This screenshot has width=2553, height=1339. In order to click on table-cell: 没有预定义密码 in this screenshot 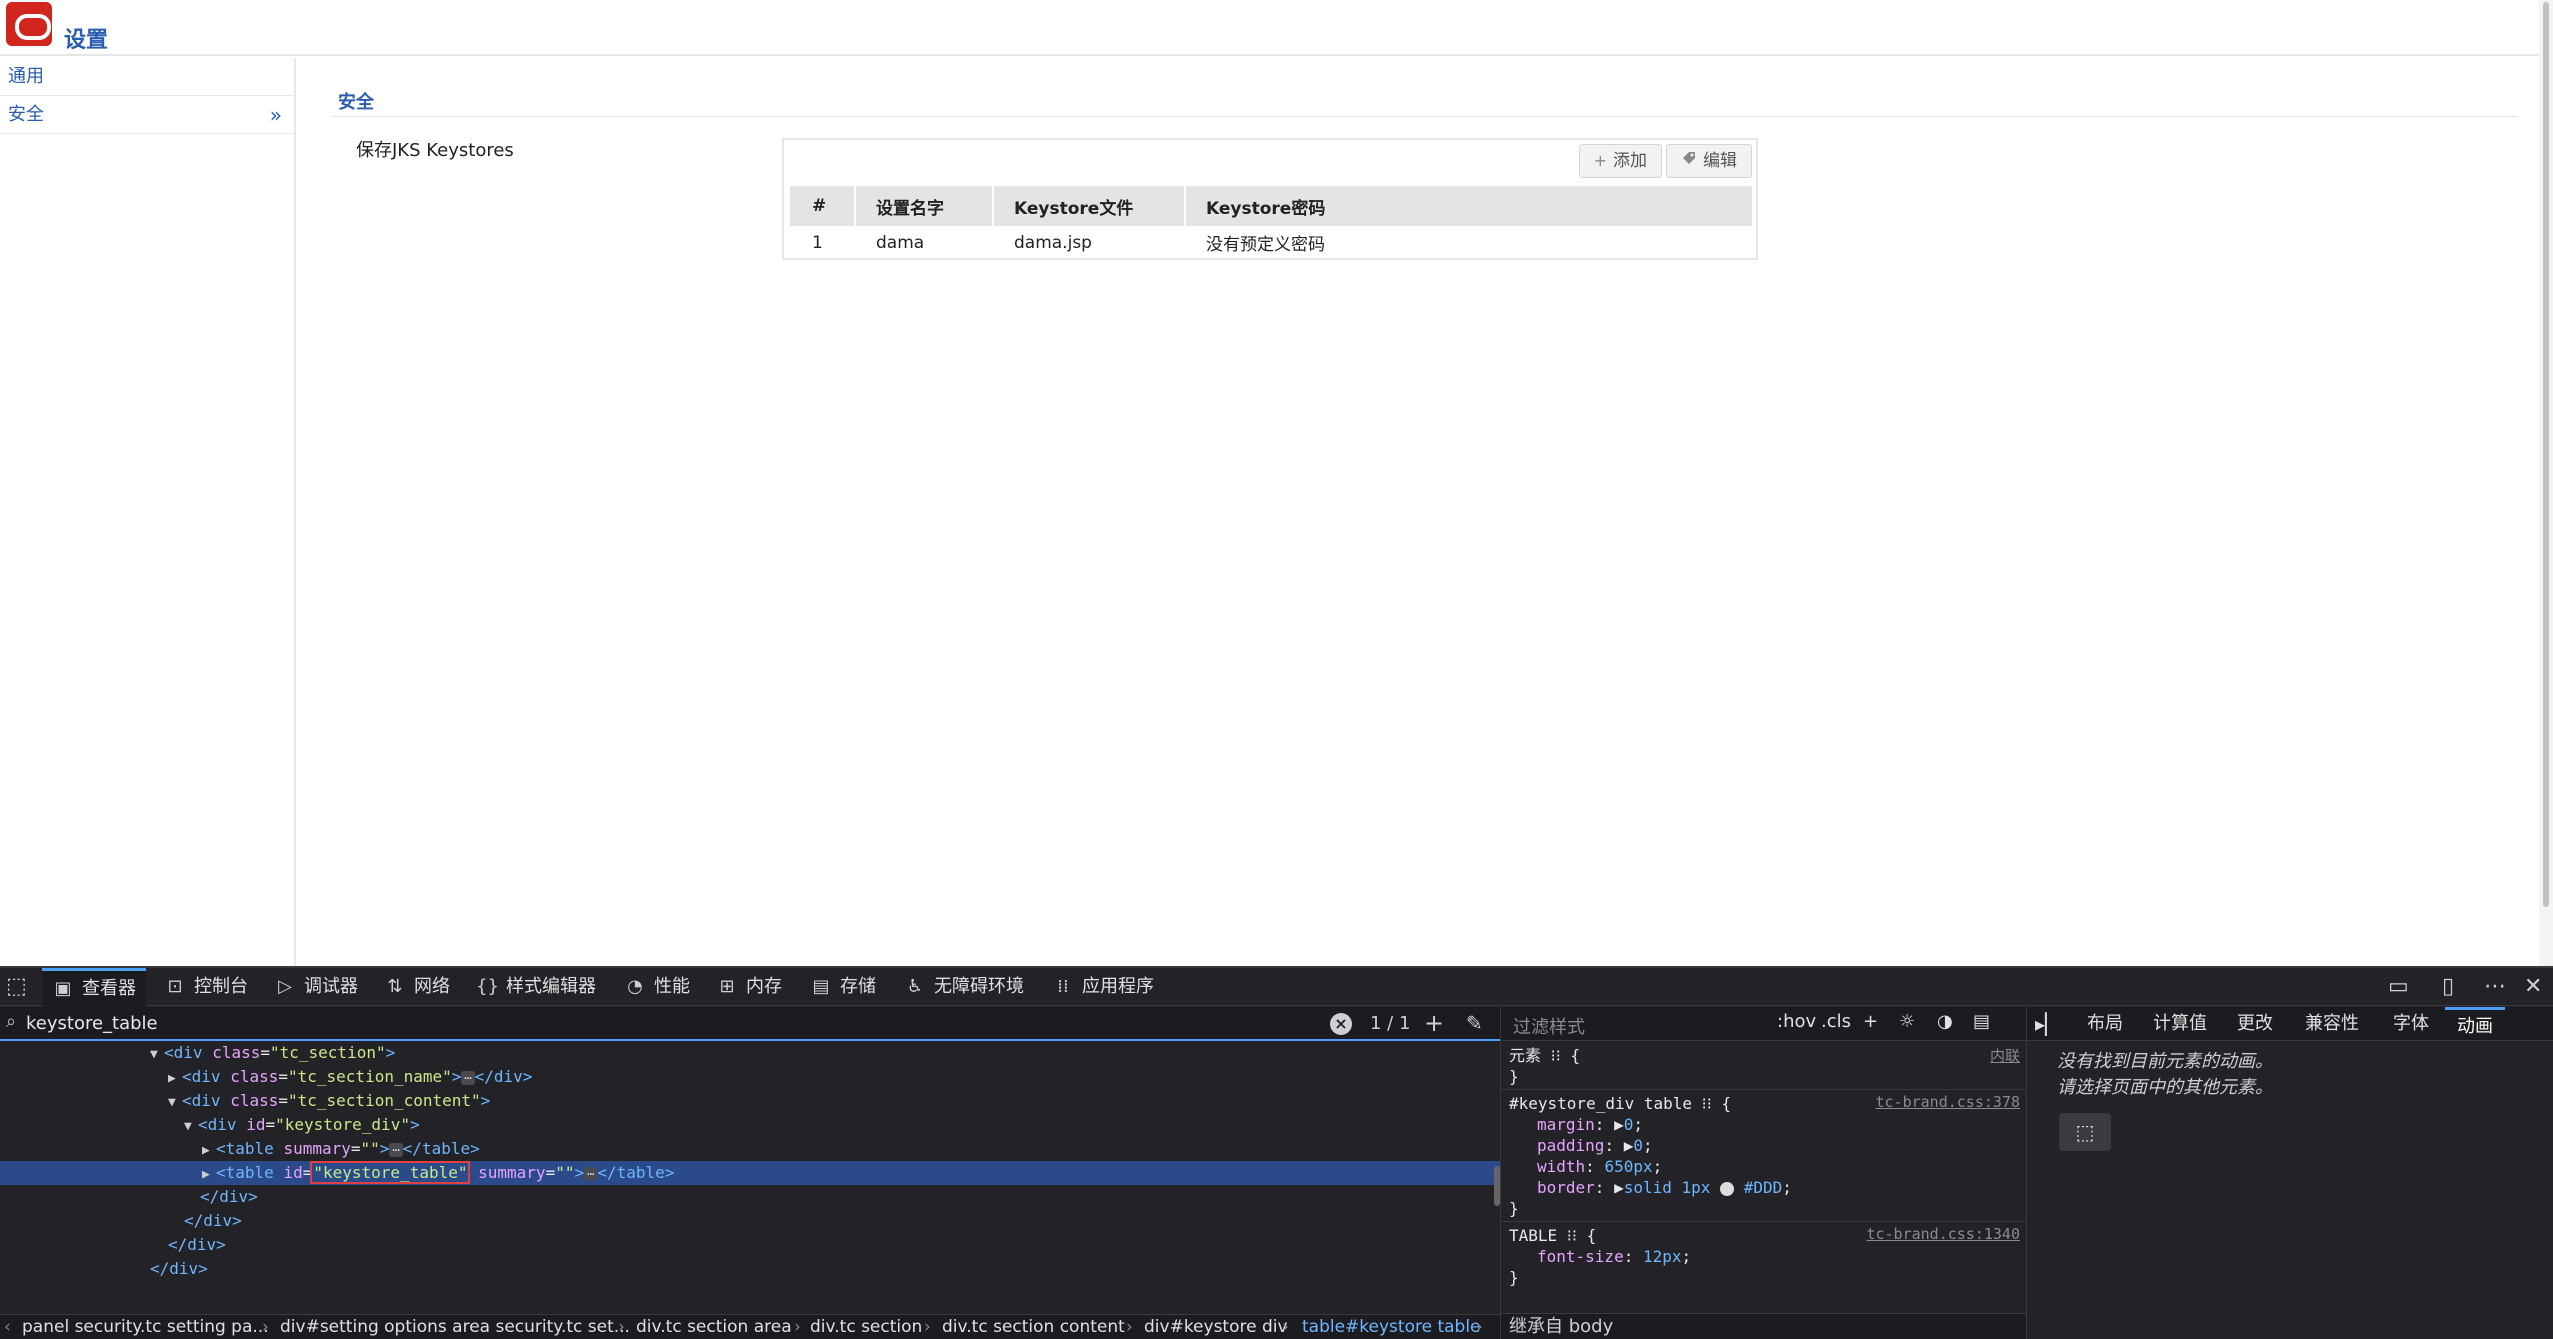, I will do `click(1469, 243)`.